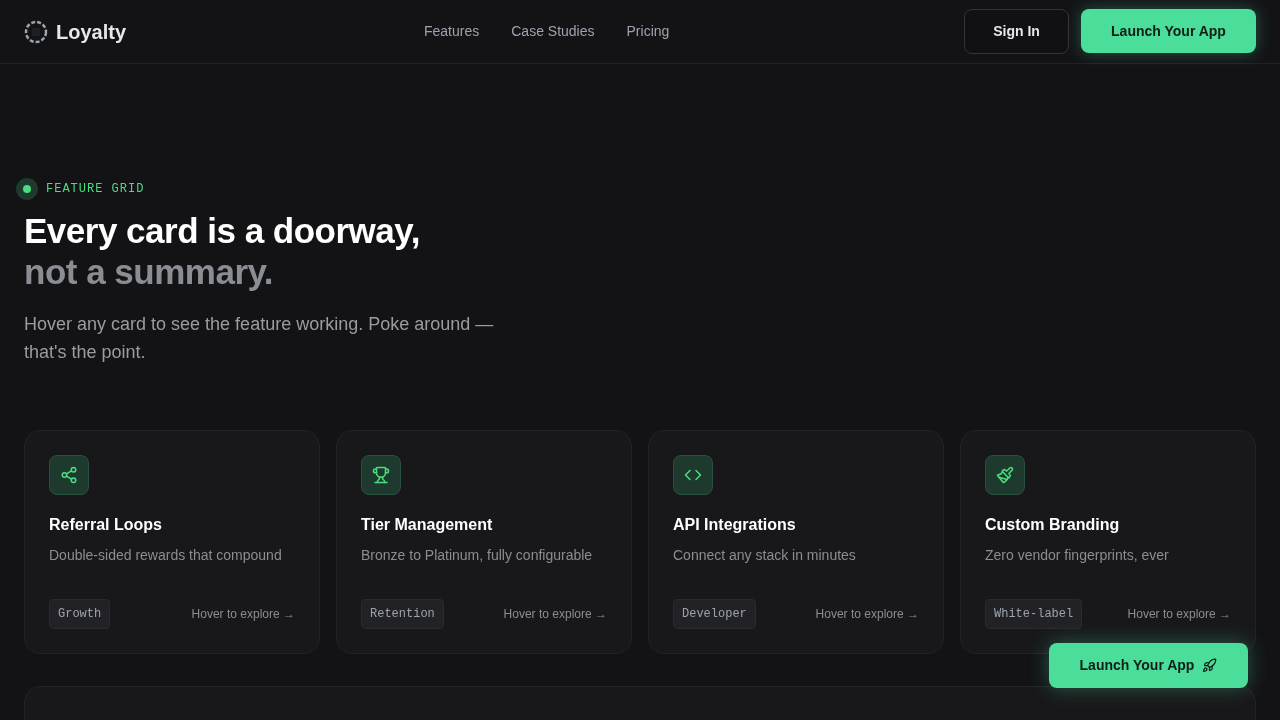 This screenshot has width=1280, height=720. Describe the element at coordinates (1148, 665) in the screenshot. I see `floating-launch-button: Launch Your App` at that location.